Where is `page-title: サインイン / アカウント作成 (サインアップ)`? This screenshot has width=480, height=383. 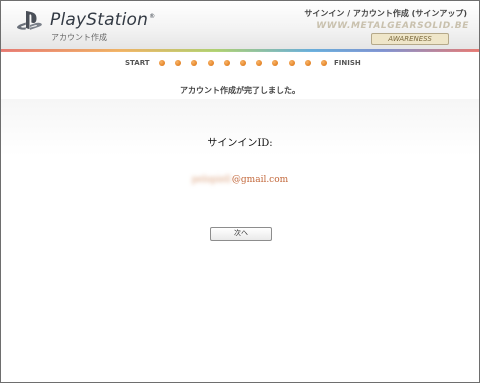
page-title: サインイン / アカウント作成 (サインアップ) is located at coordinates (385, 13).